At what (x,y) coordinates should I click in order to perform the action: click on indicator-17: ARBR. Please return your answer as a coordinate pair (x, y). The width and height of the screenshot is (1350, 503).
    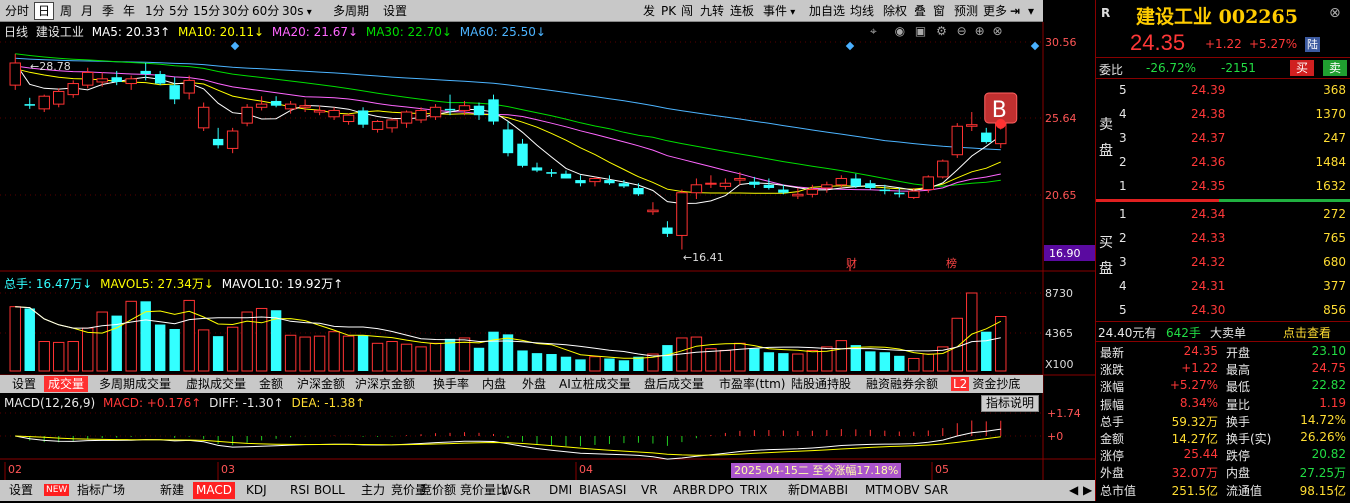
    Looking at the image, I should click on (689, 490).